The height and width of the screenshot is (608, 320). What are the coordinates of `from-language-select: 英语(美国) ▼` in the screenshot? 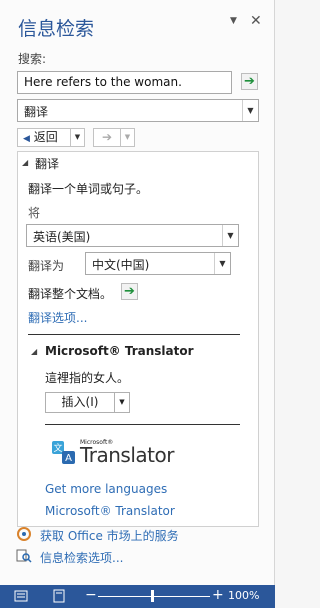 It's located at (132, 235).